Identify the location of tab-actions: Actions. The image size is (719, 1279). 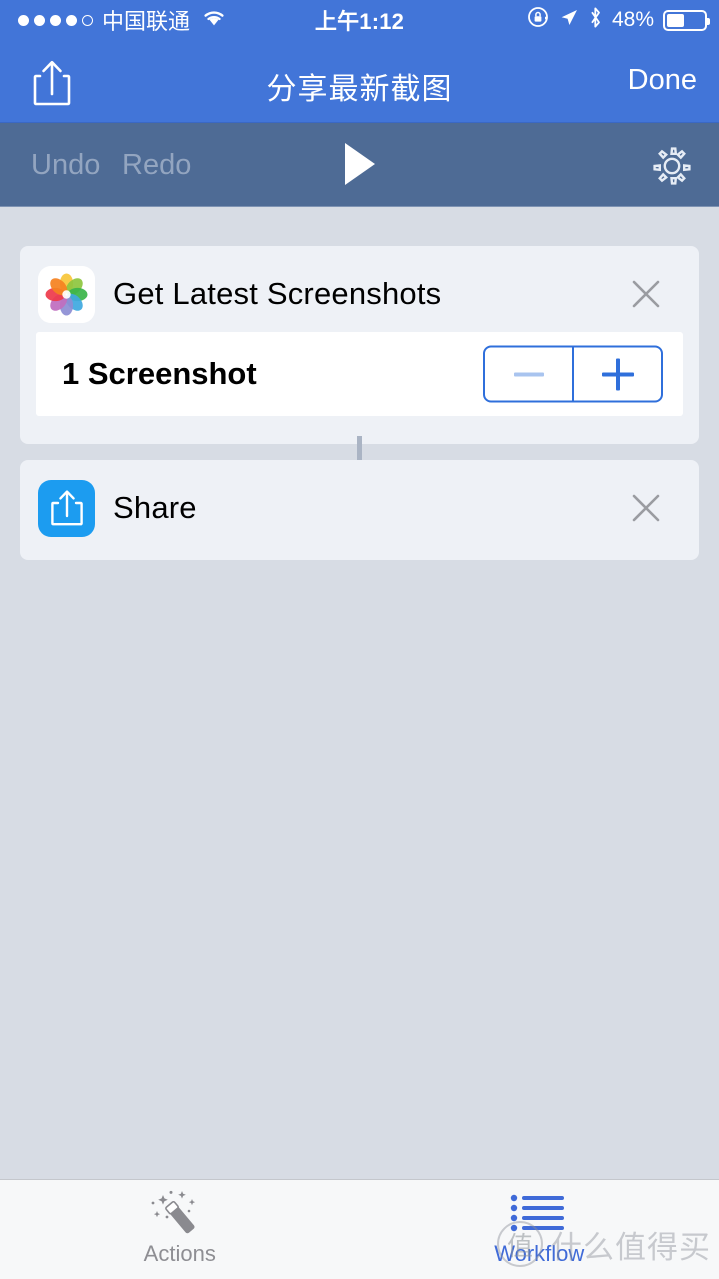
(180, 1229).